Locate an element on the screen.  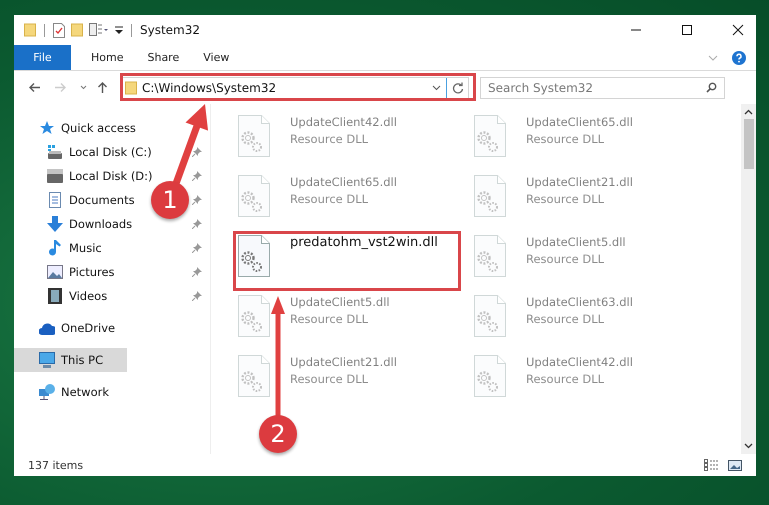
videos-icon is located at coordinates (55, 296).